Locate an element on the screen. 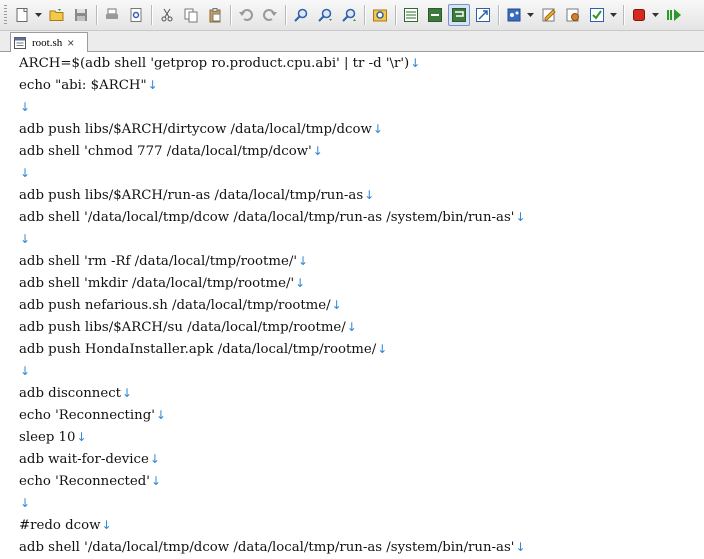 Image resolution: width=704 pixels, height=559 pixels. show-line-endings-icon is located at coordinates (459, 15).